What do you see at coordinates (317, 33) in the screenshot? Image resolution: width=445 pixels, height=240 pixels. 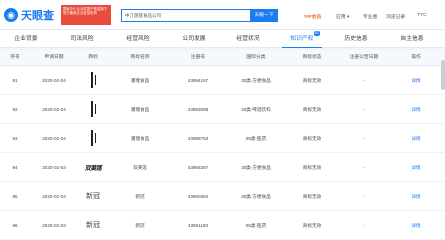 I see `tab-count-badge: 81` at bounding box center [317, 33].